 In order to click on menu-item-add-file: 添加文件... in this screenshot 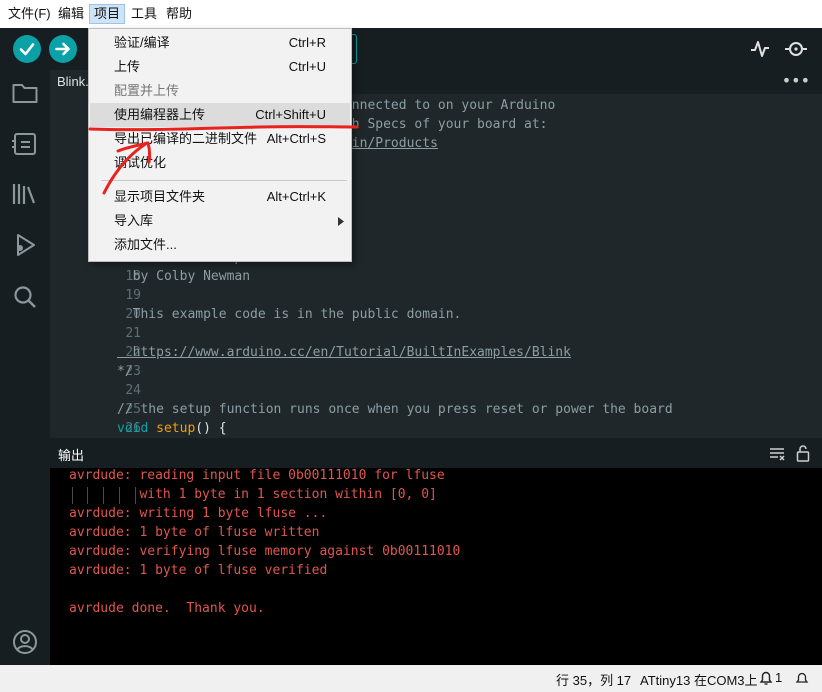, I will do `click(220, 245)`.